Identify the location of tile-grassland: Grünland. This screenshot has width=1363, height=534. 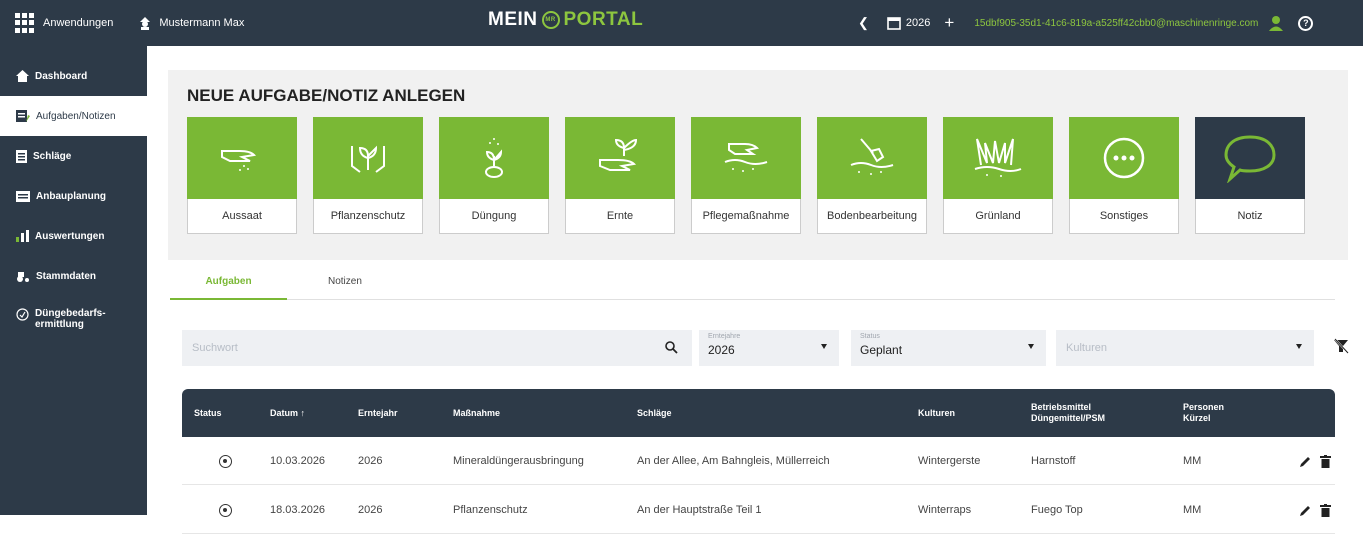
(998, 175).